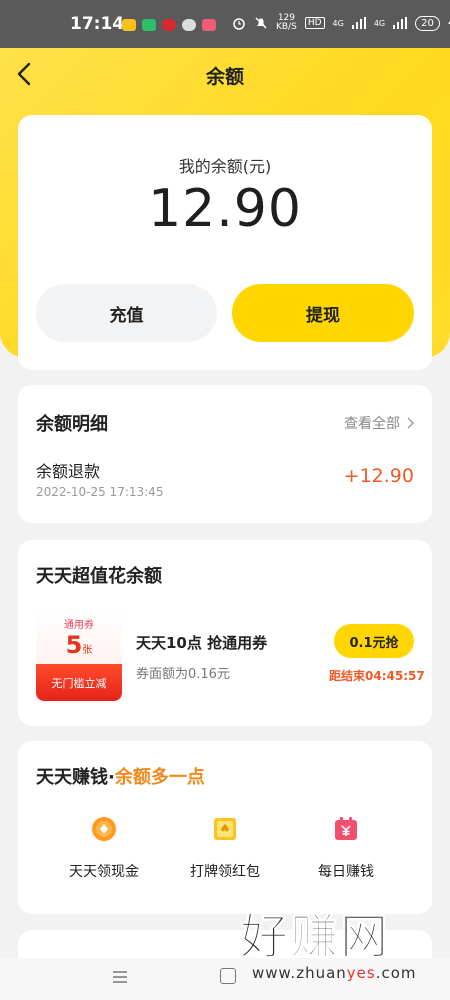 The width and height of the screenshot is (450, 1000). I want to click on card-icon, so click(225, 829).